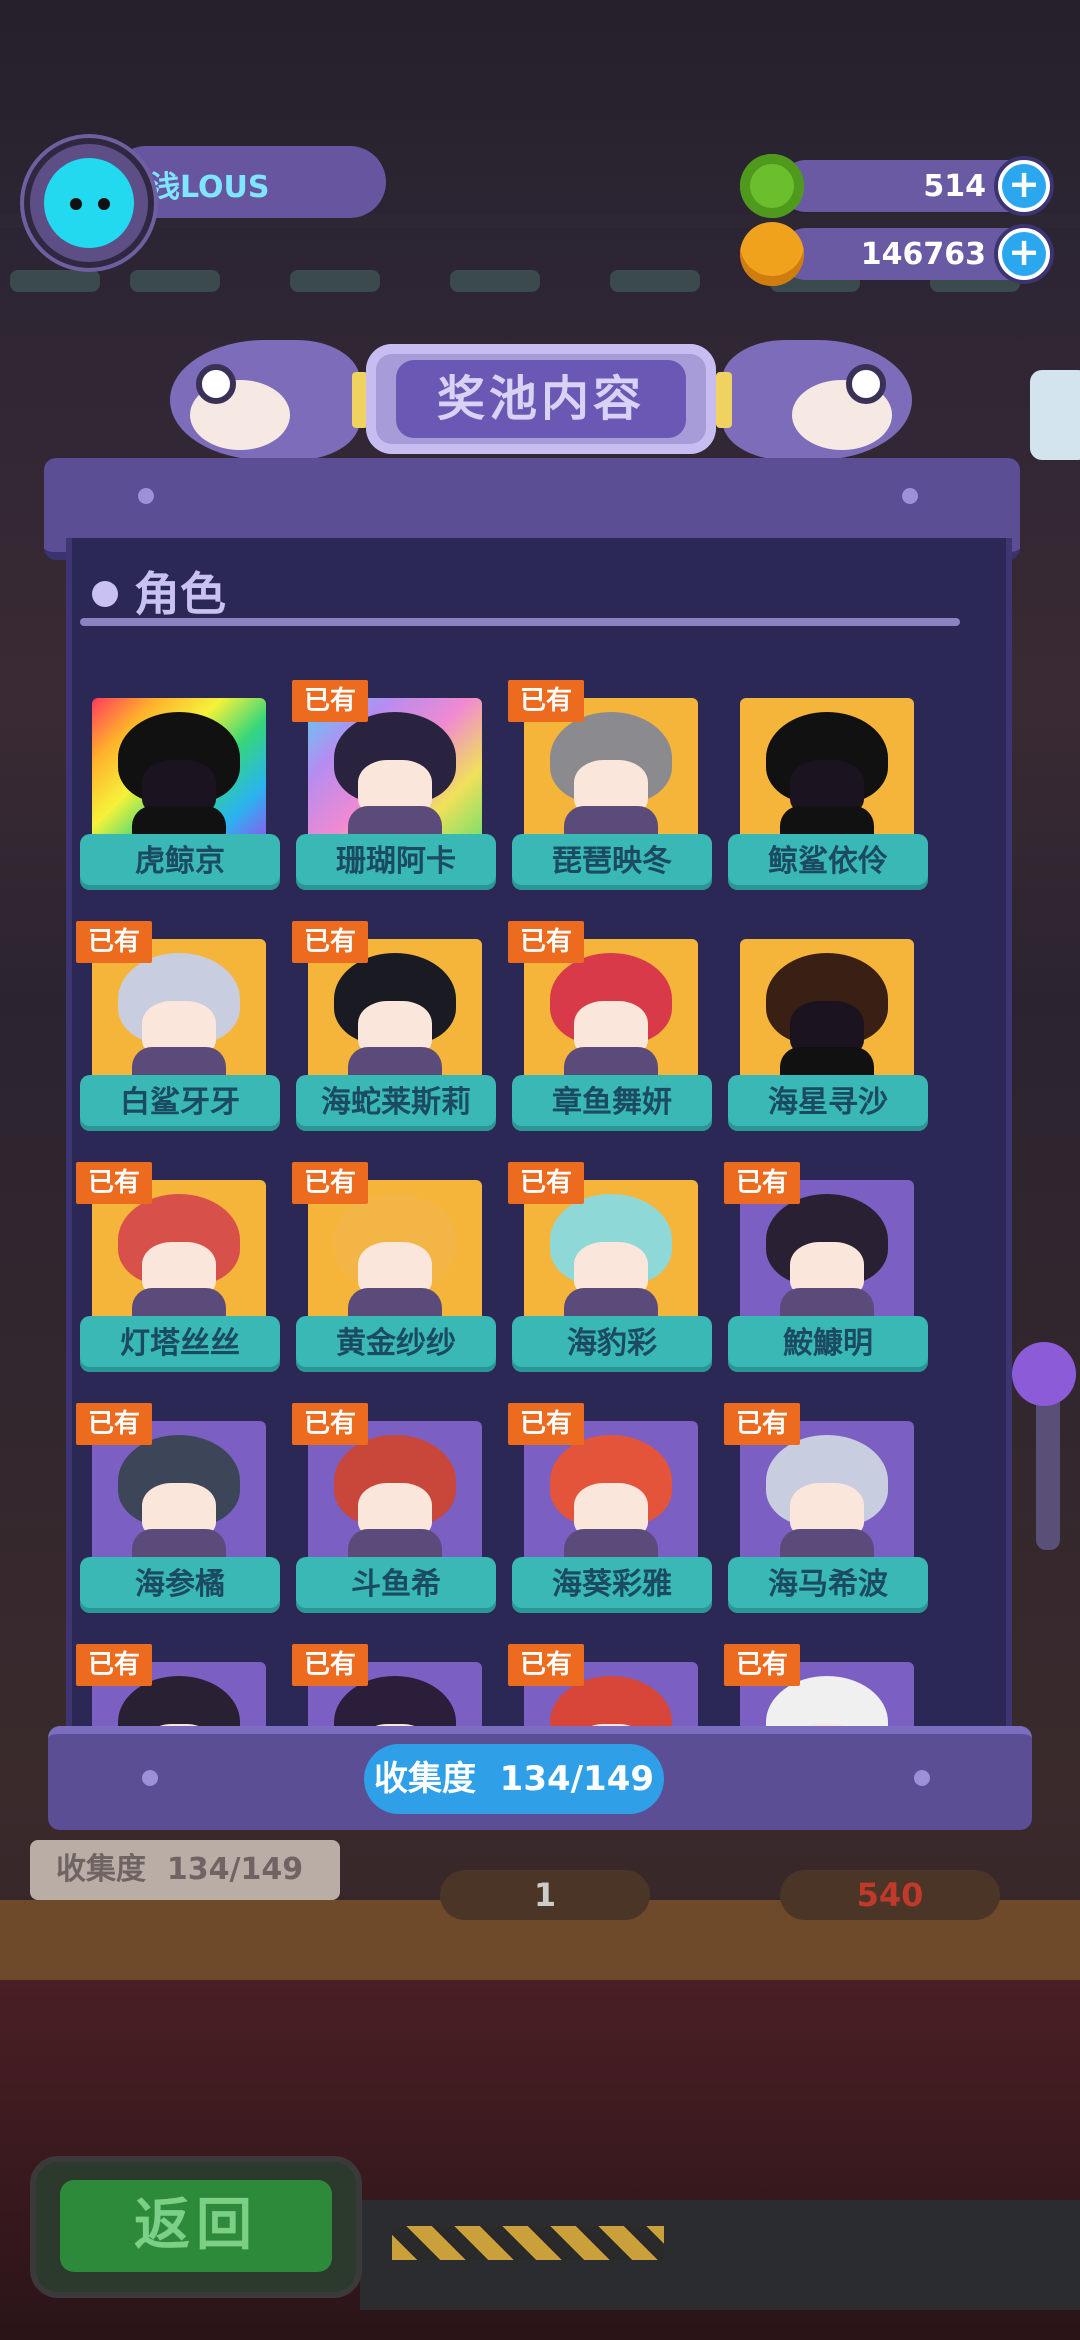 This screenshot has width=1080, height=2340. What do you see at coordinates (396, 1103) in the screenshot?
I see `character-name: 海蛇莱斯莉` at bounding box center [396, 1103].